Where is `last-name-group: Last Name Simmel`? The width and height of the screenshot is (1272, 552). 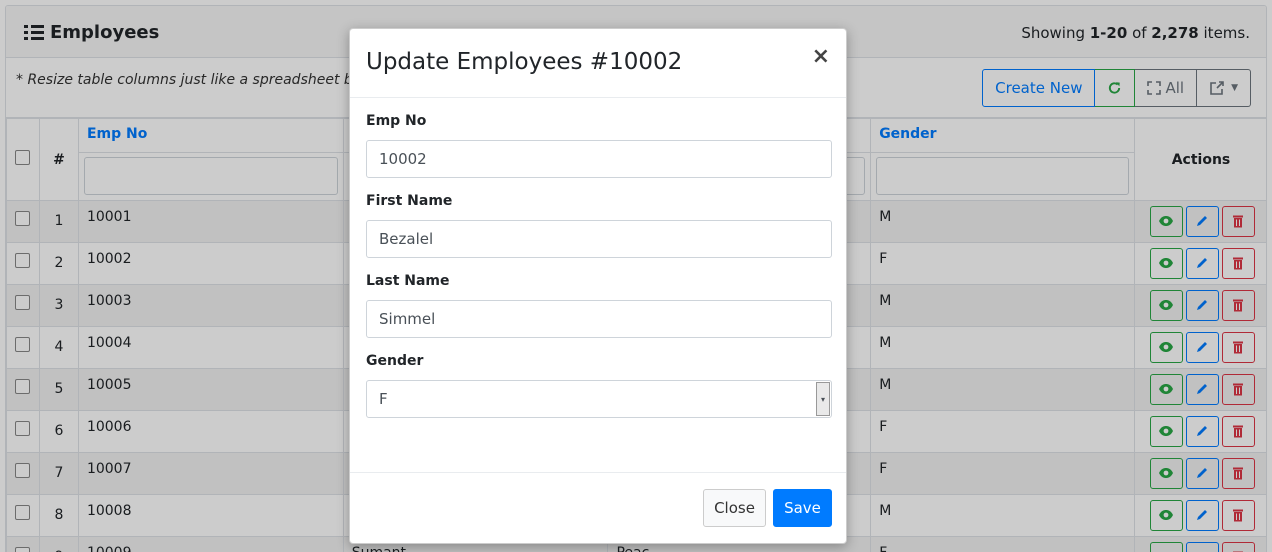 last-name-group: Last Name Simmel is located at coordinates (599, 305).